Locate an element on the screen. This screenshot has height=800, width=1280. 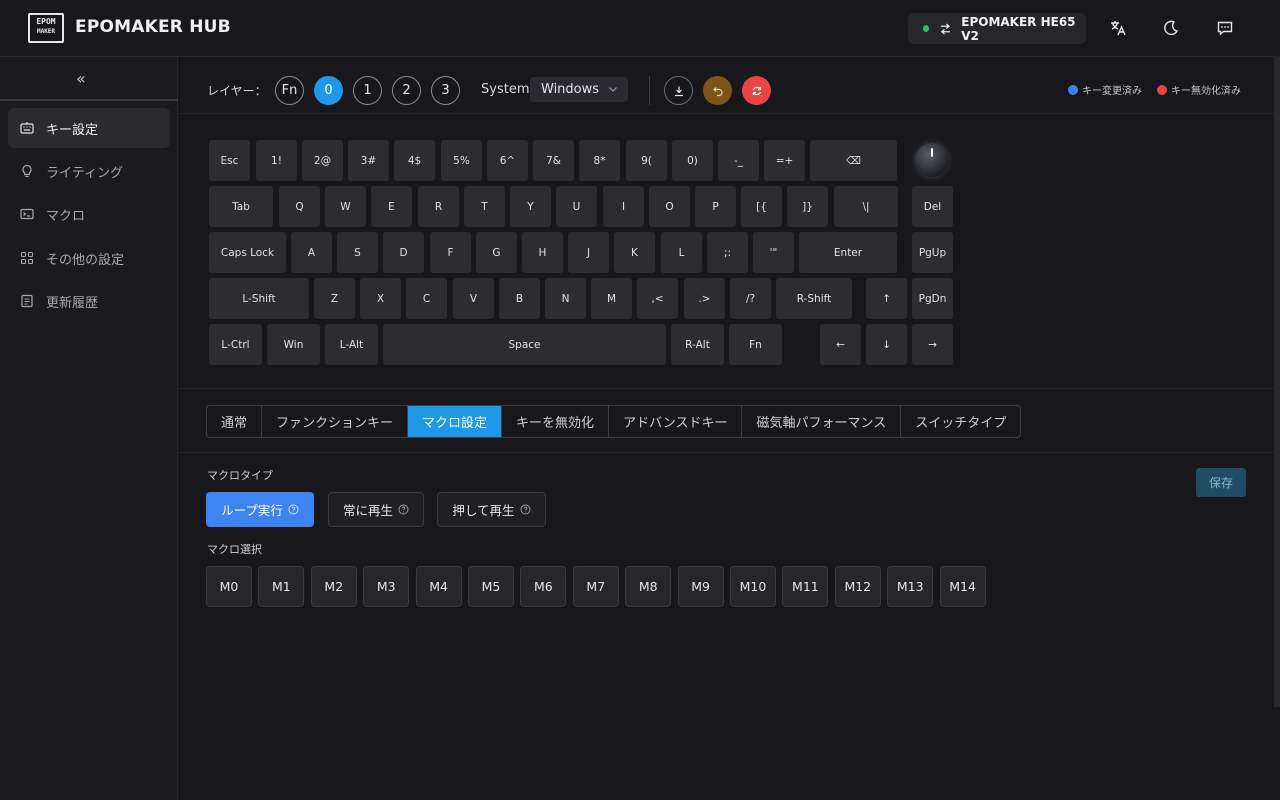
key-2-1: A is located at coordinates (311, 252).